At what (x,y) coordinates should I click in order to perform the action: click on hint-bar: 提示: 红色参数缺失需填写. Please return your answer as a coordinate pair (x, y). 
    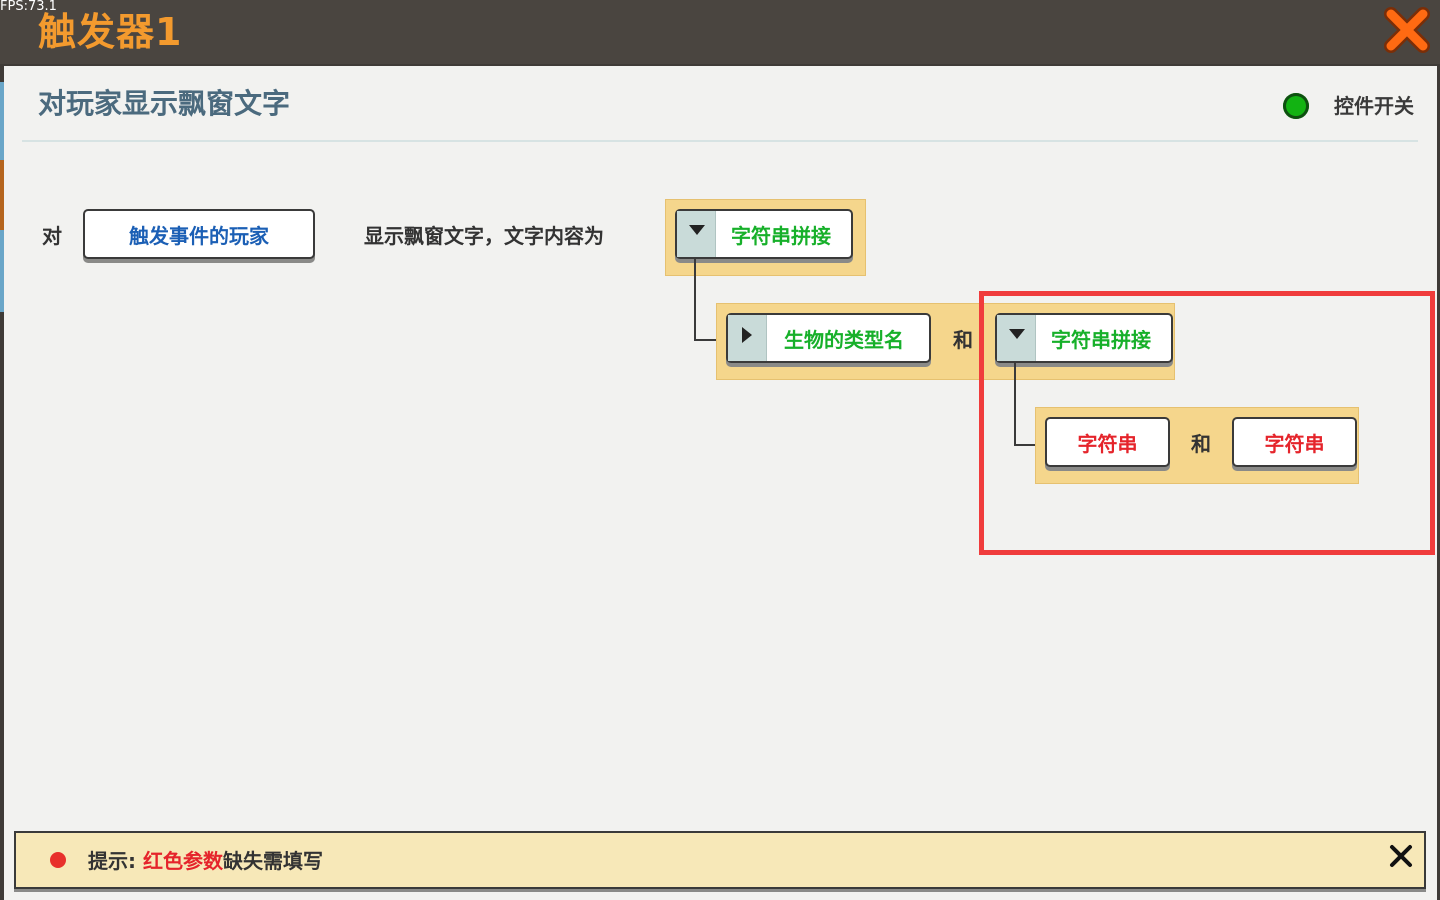
    Looking at the image, I should click on (720, 860).